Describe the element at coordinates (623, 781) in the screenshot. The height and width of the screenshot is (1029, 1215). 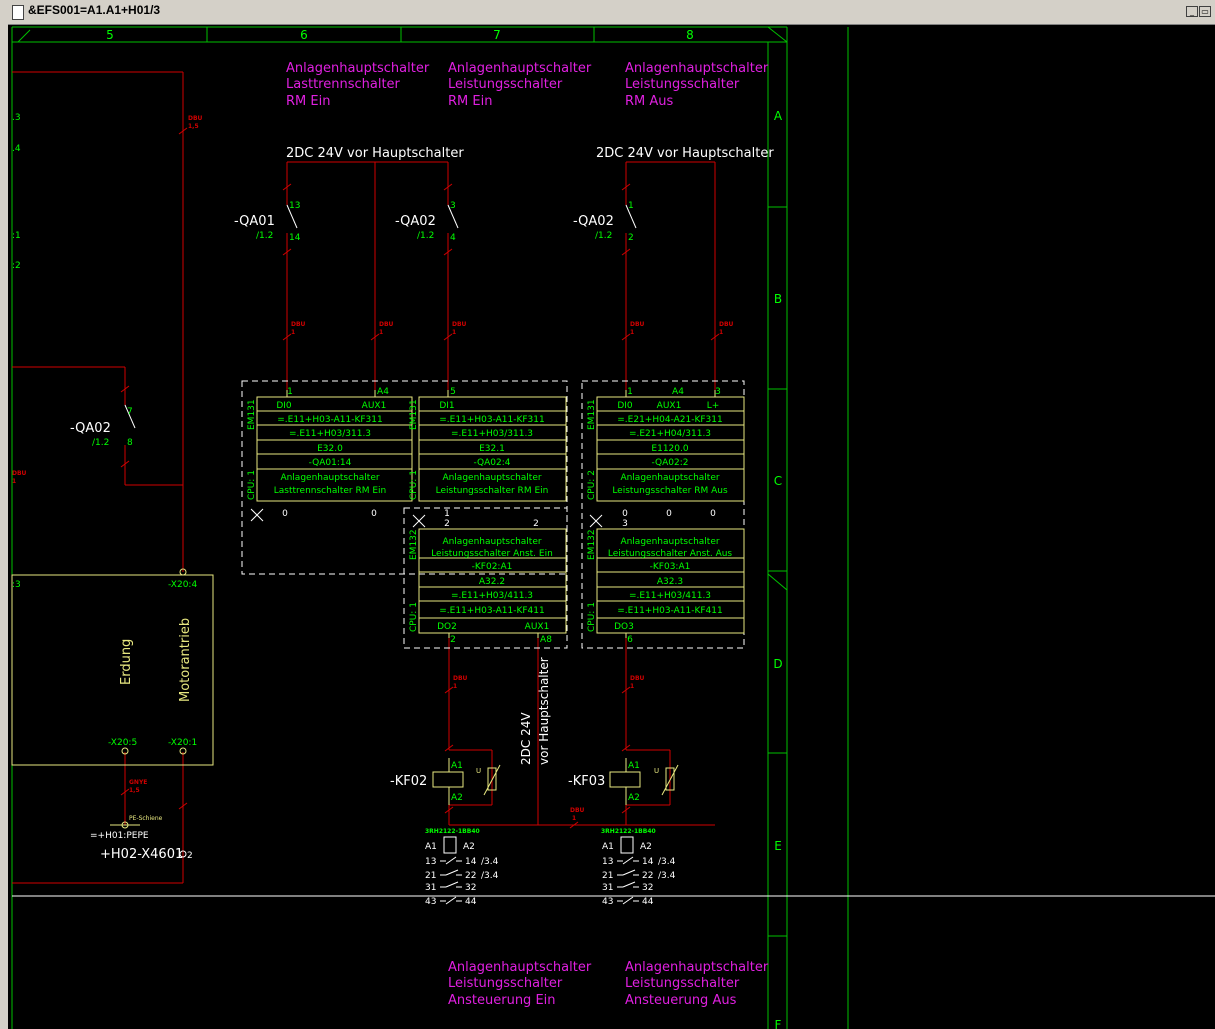
I see `relay-kf03: -KF03 A1 A2 U` at that location.